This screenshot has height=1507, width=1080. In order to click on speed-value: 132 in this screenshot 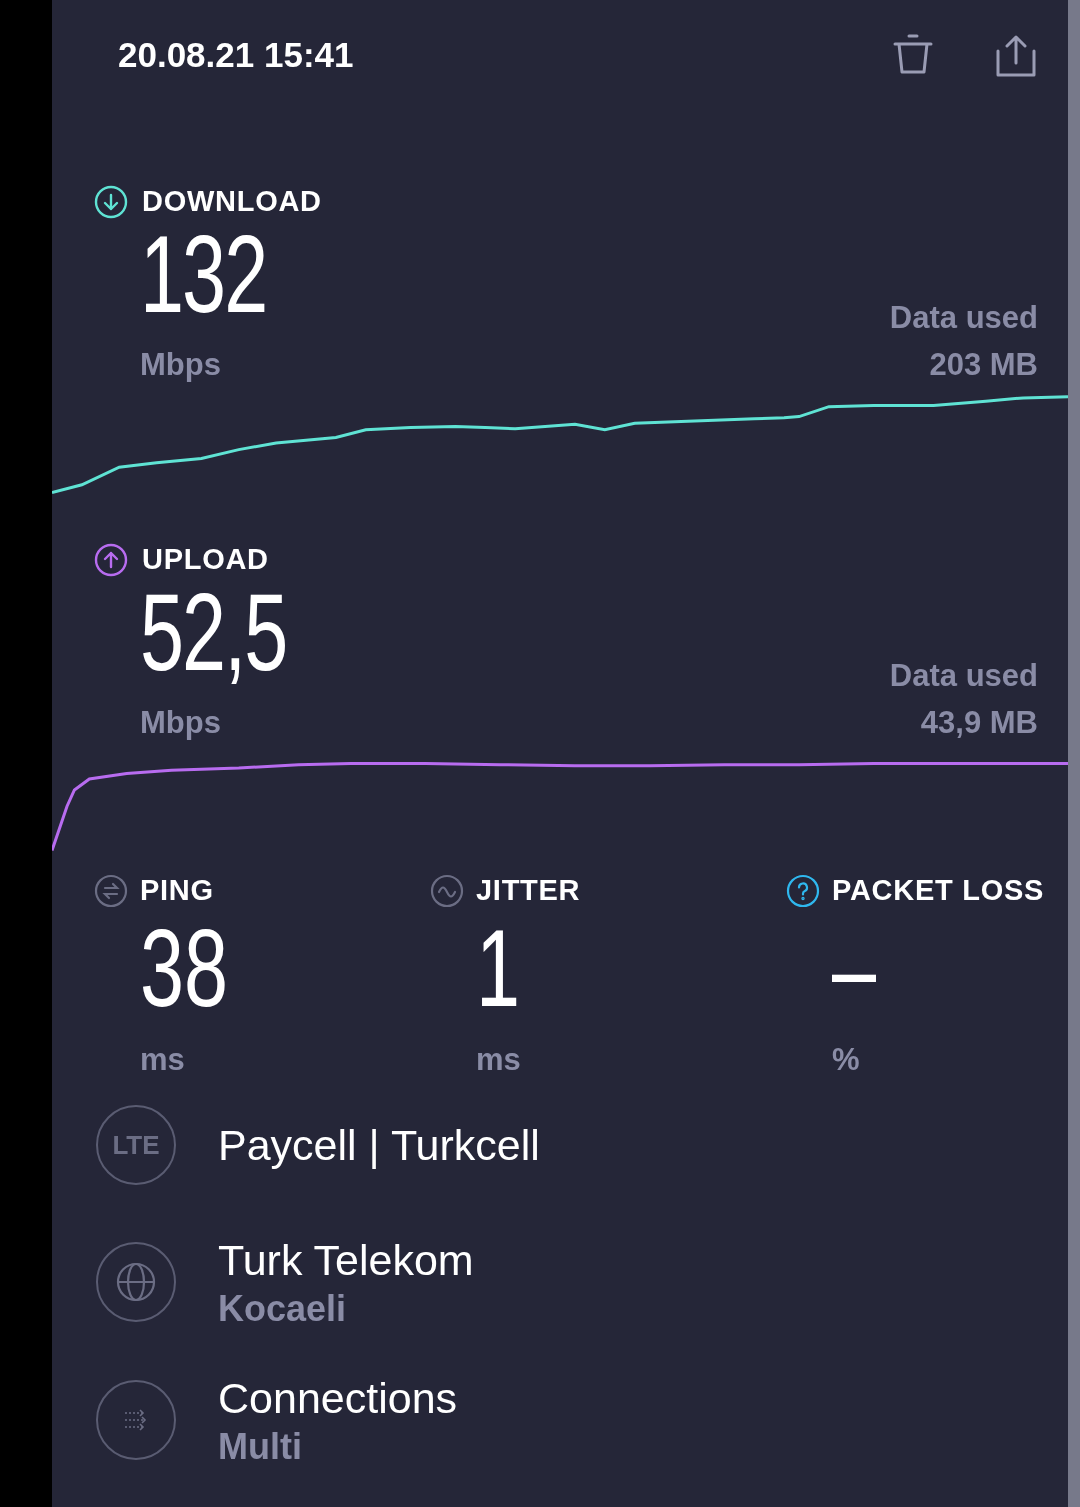, I will do `click(203, 273)`.